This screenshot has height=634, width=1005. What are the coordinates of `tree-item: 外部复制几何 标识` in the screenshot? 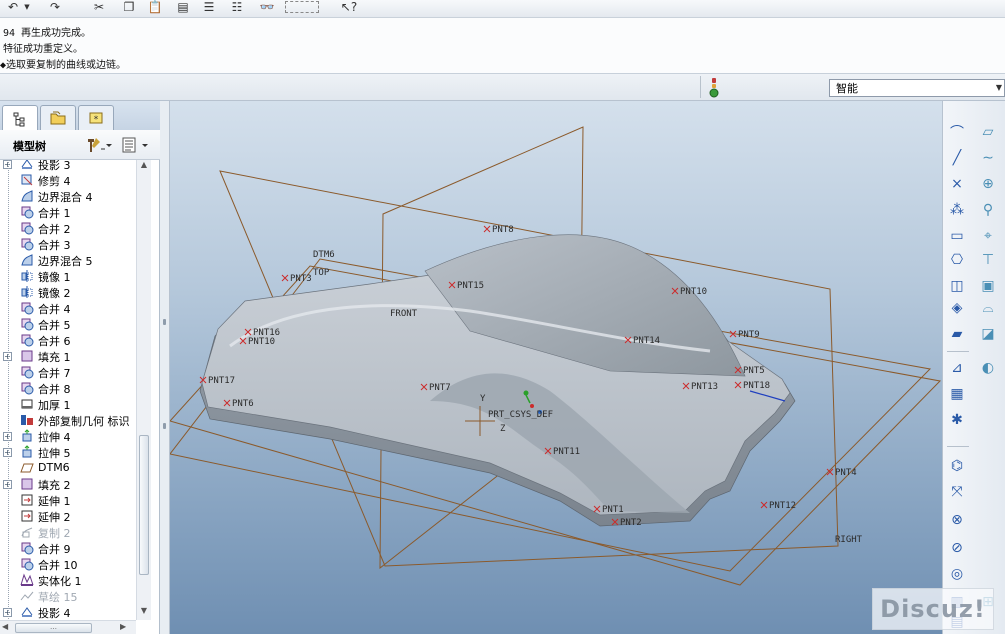 It's located at (75, 420).